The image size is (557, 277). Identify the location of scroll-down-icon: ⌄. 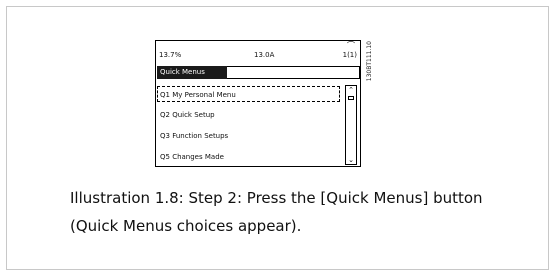
(351, 160).